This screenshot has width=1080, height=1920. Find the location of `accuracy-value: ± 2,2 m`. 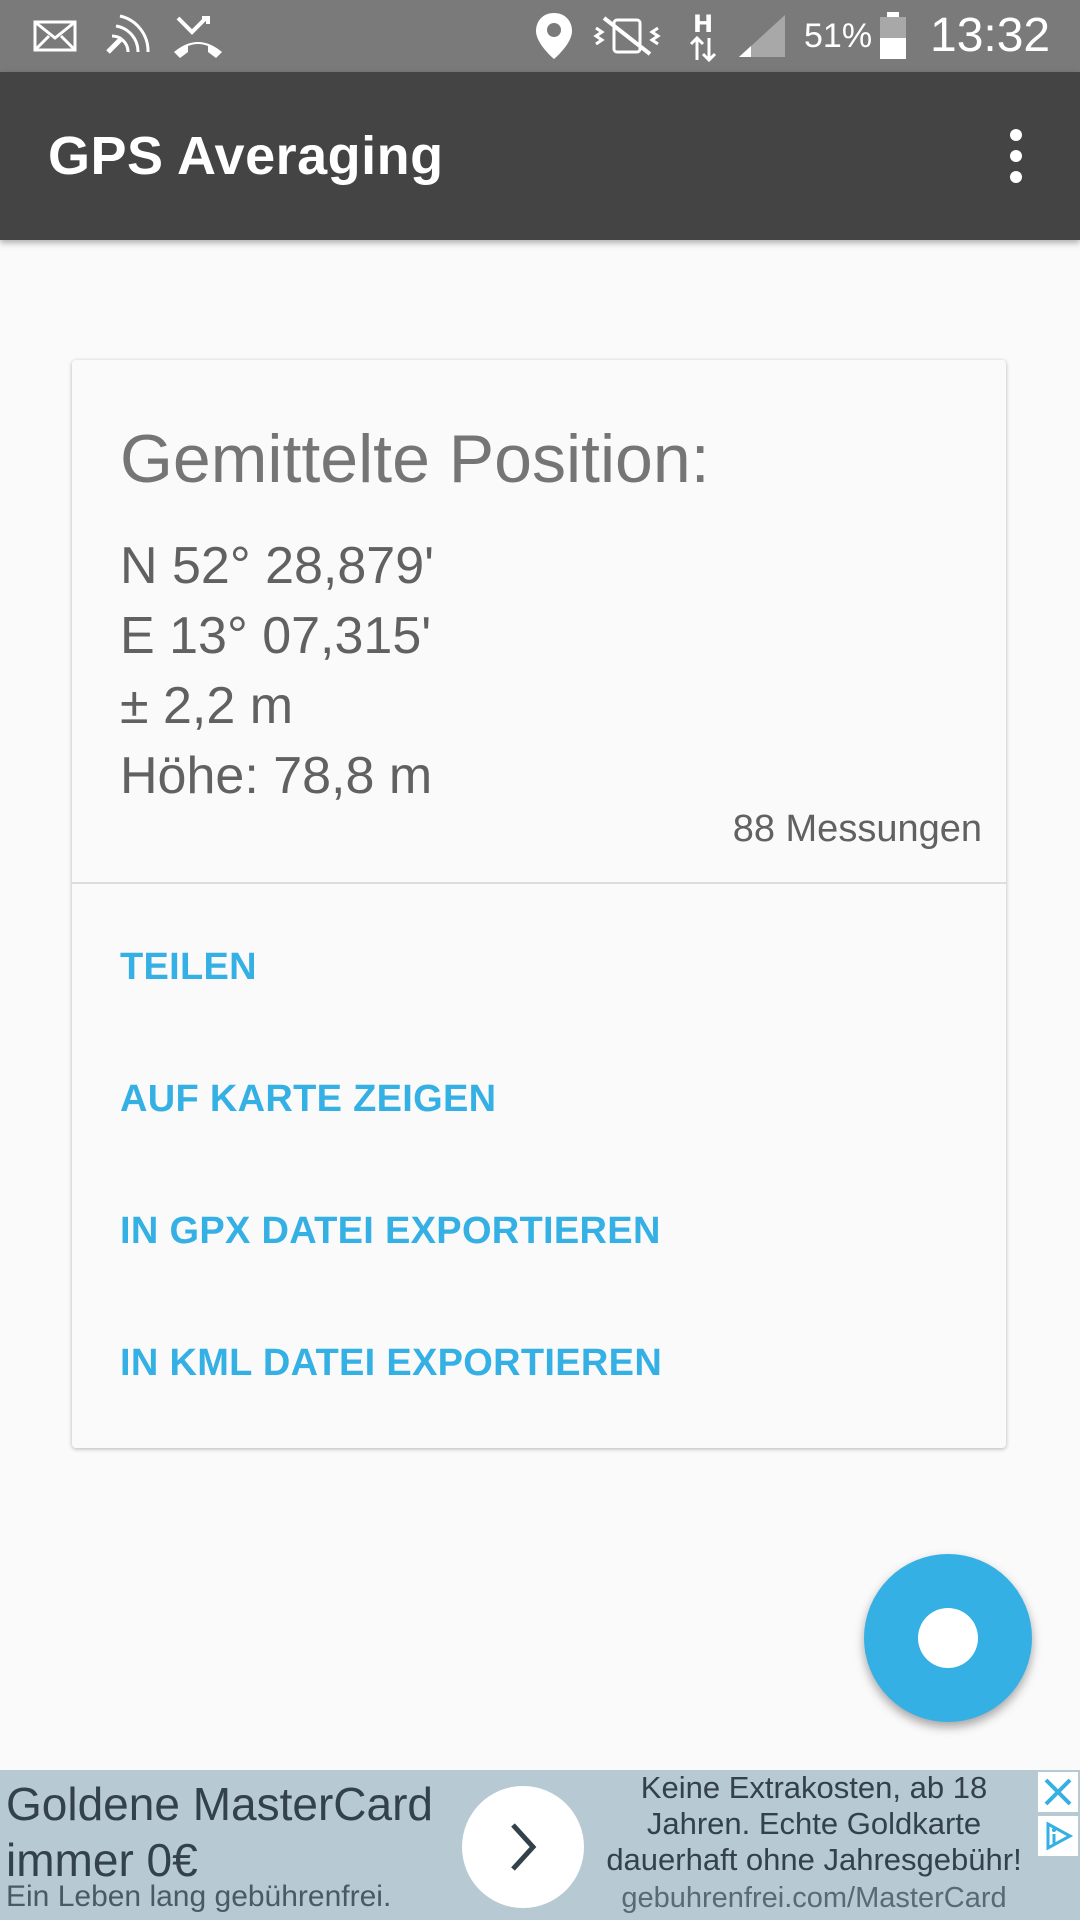

accuracy-value: ± 2,2 m is located at coordinates (207, 706).